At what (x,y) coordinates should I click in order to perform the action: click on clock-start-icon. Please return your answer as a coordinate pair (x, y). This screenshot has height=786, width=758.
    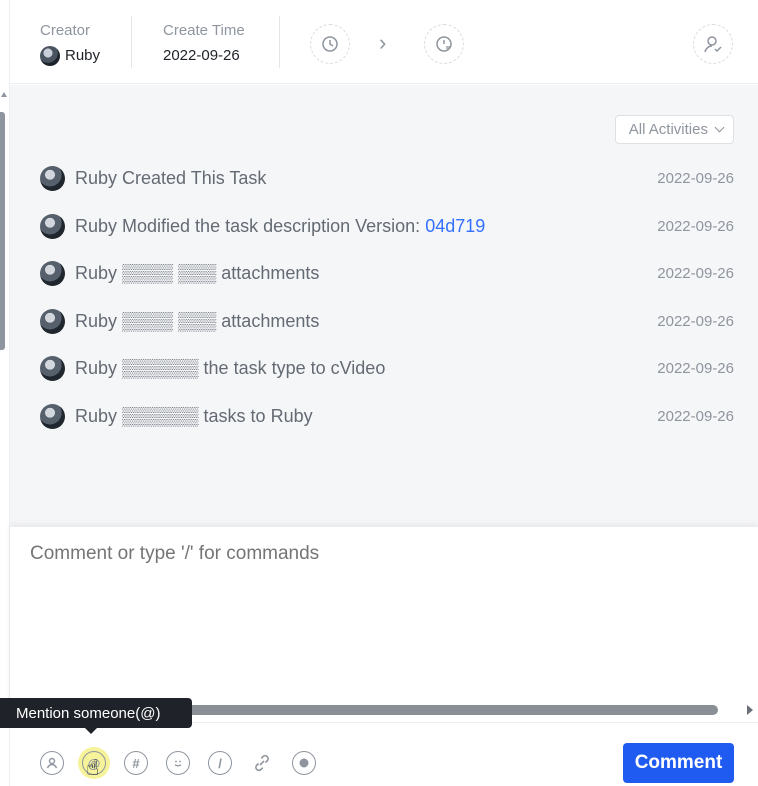
    Looking at the image, I should click on (330, 44).